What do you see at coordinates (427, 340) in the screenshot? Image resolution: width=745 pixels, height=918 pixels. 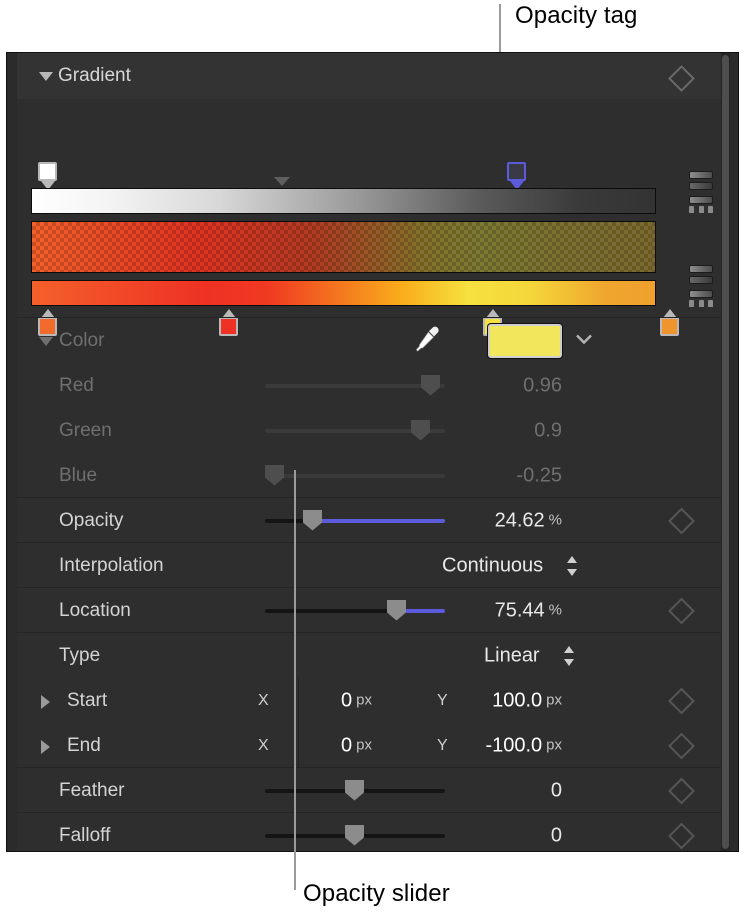 I see `eyedropper-icon` at bounding box center [427, 340].